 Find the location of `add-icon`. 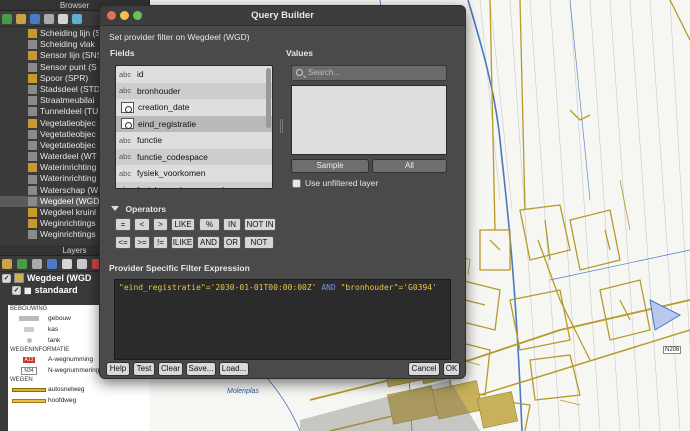

add-icon is located at coordinates (21, 18).